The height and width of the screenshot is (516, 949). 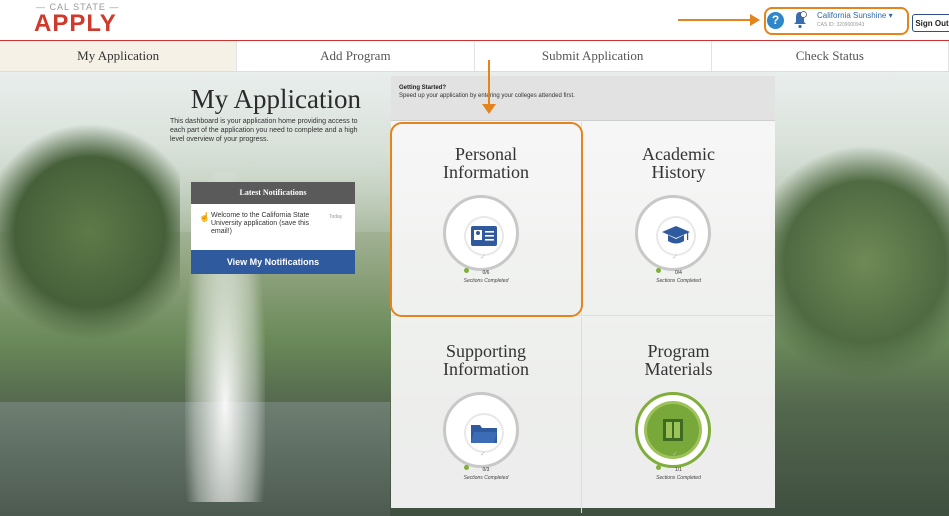 I want to click on progress-ring-complete: ✓, so click(x=673, y=430).